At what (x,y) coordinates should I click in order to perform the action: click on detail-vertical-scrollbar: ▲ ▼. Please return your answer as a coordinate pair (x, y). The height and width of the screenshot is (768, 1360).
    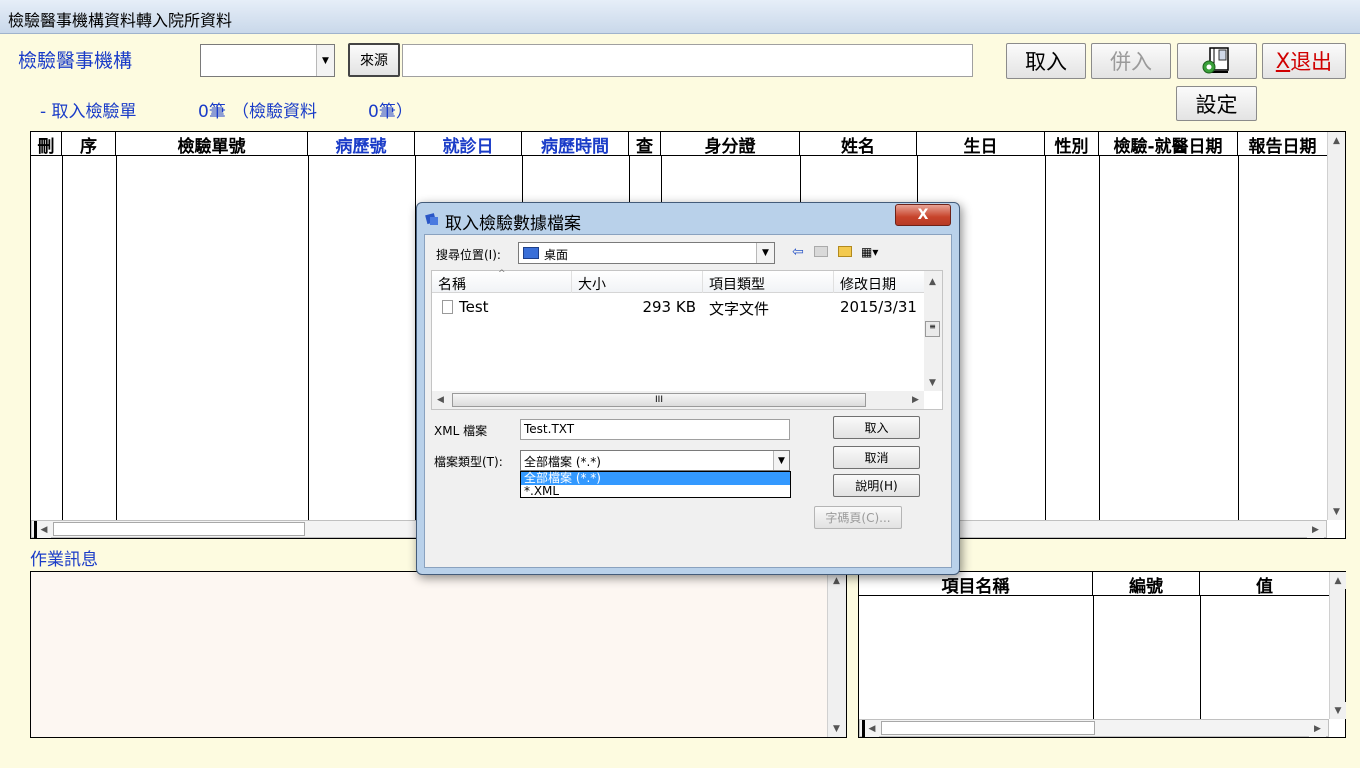
    Looking at the image, I should click on (1337, 645).